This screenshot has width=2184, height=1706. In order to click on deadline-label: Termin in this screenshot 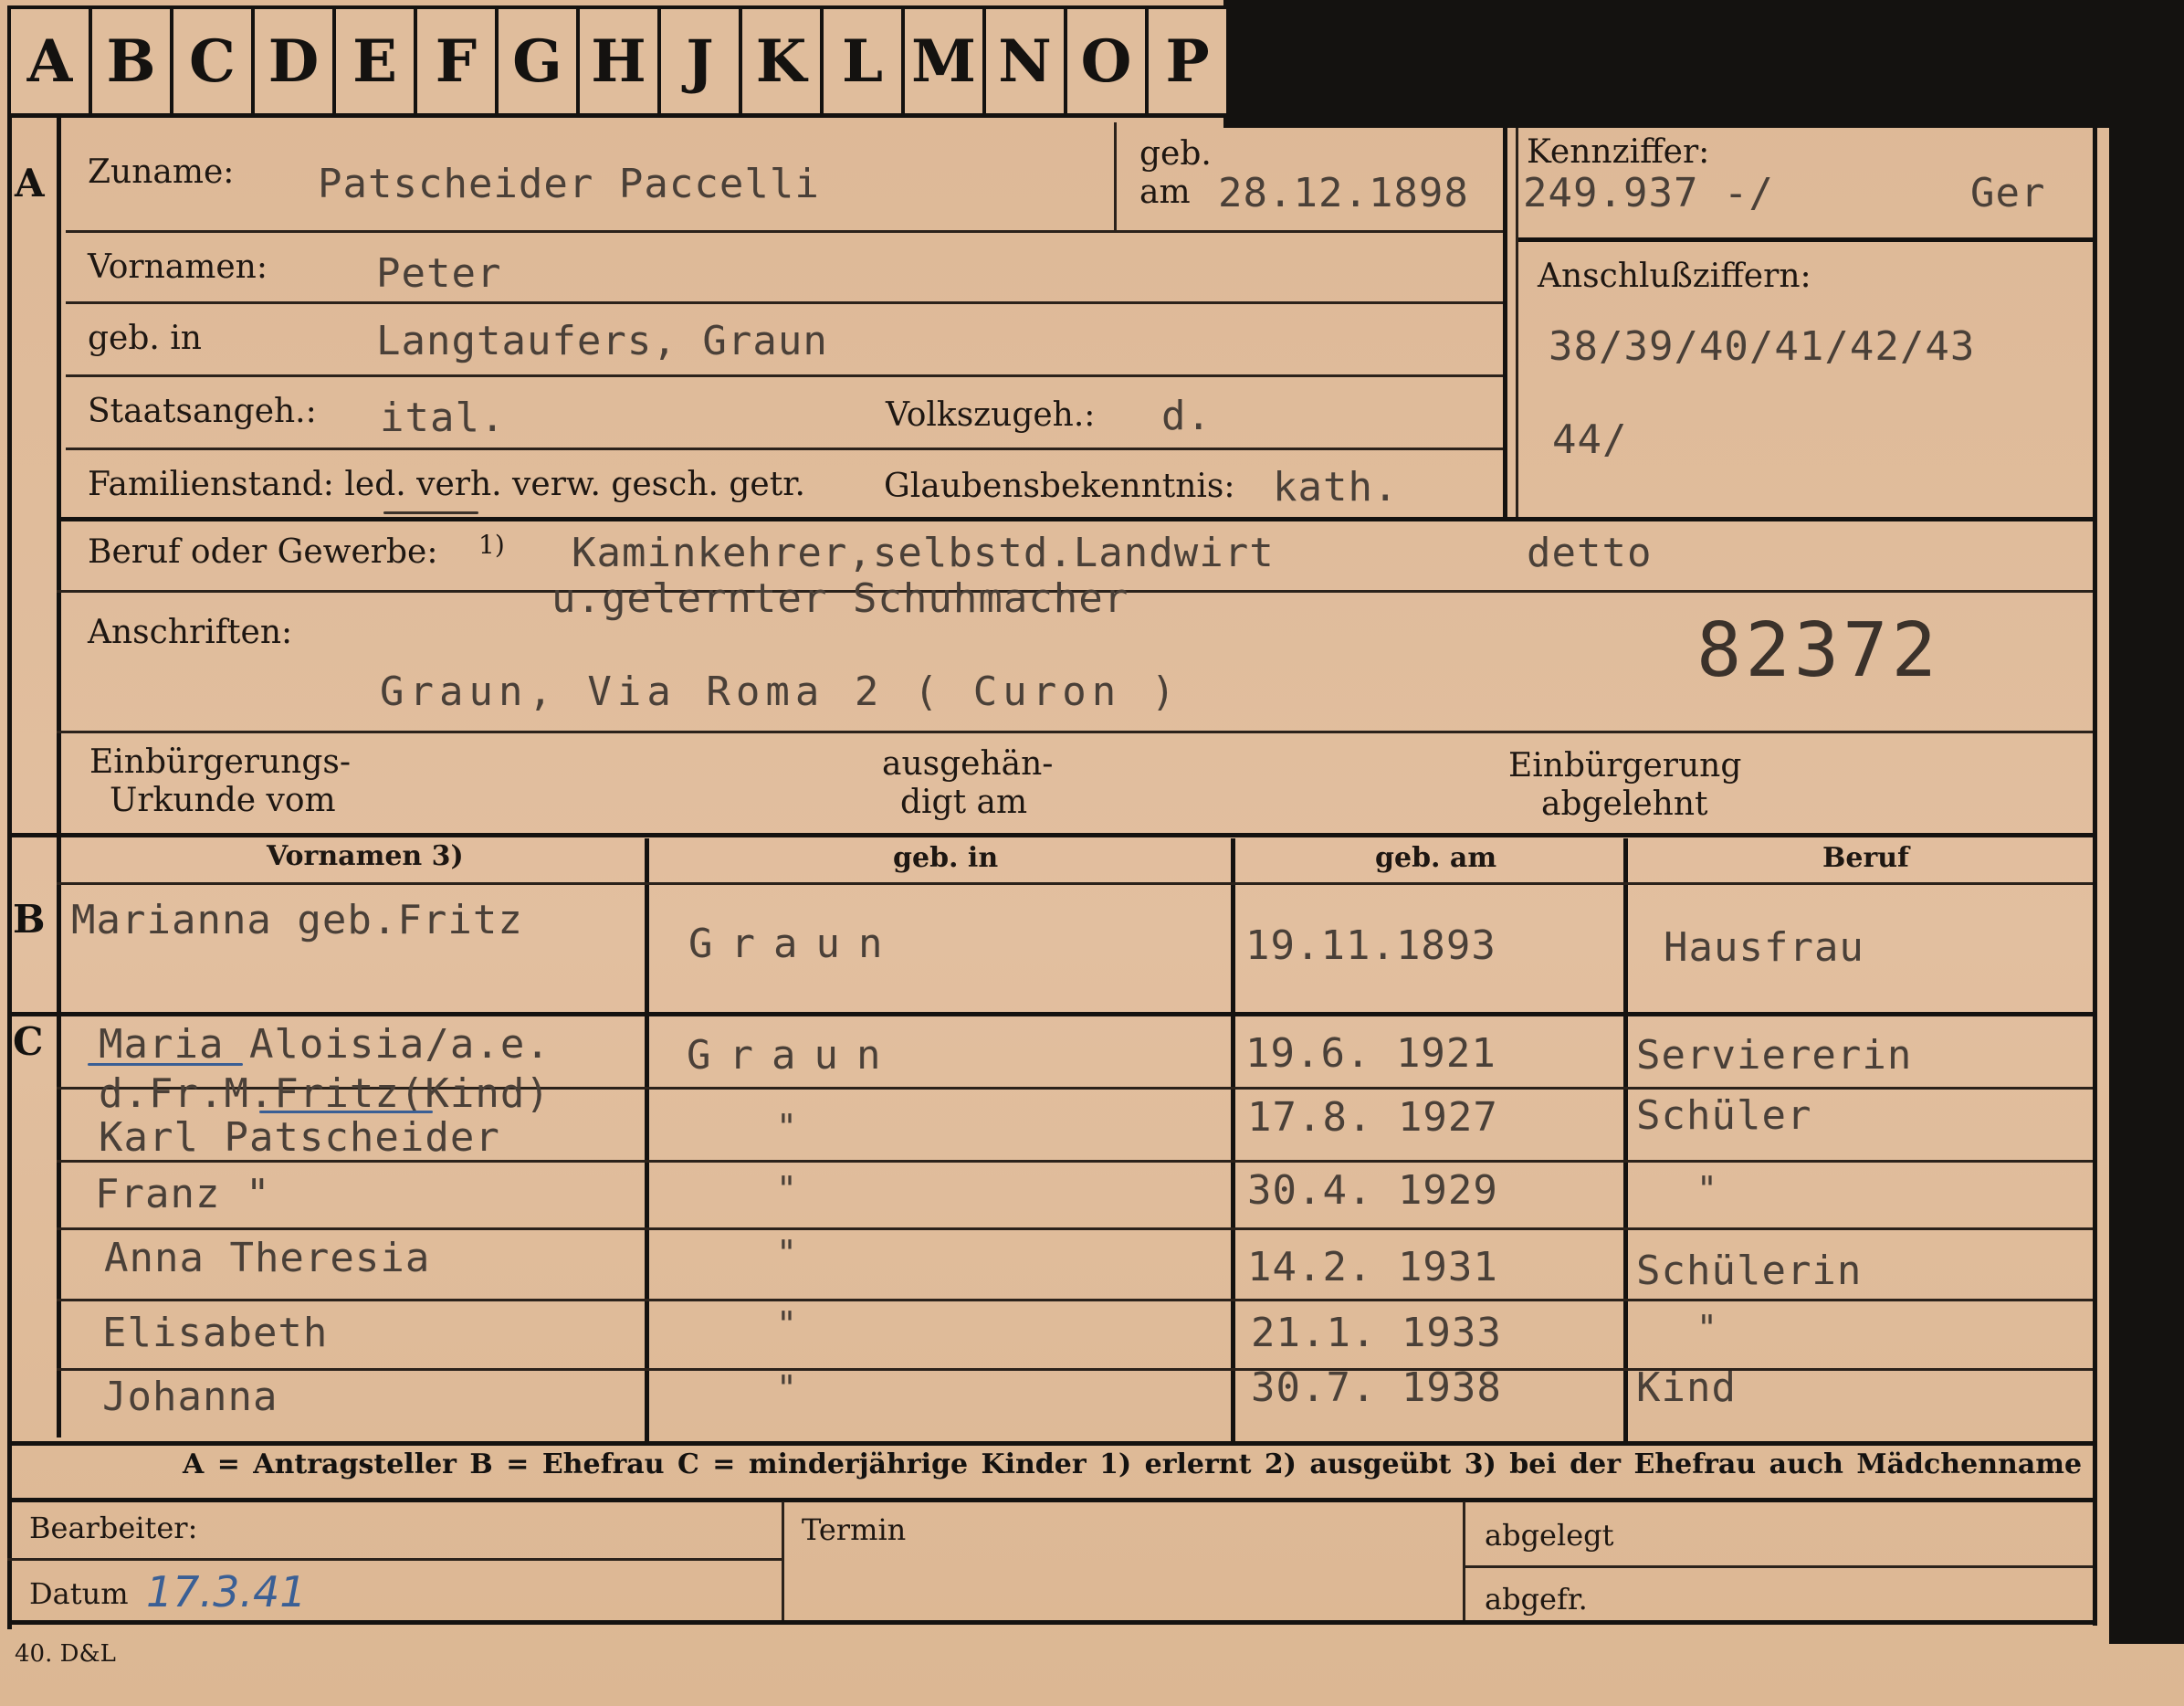, I will do `click(855, 1529)`.